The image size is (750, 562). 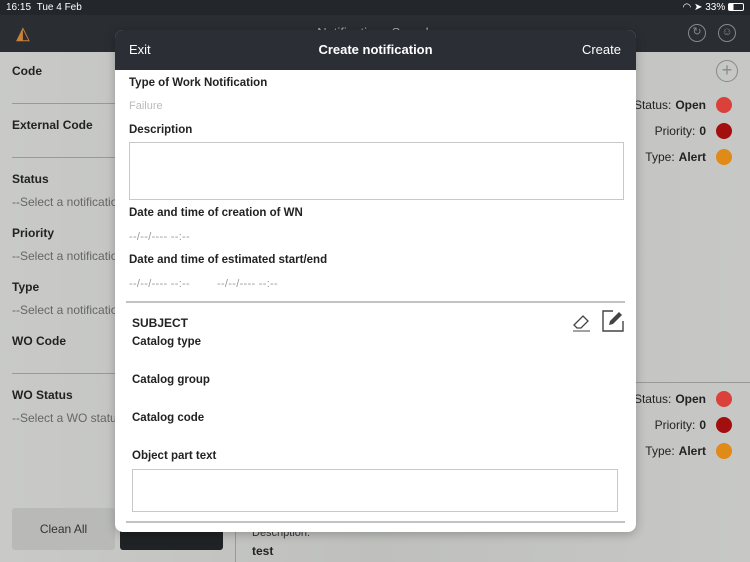 What do you see at coordinates (39, 341) in the screenshot?
I see `filter-wo-code-label: WO Code` at bounding box center [39, 341].